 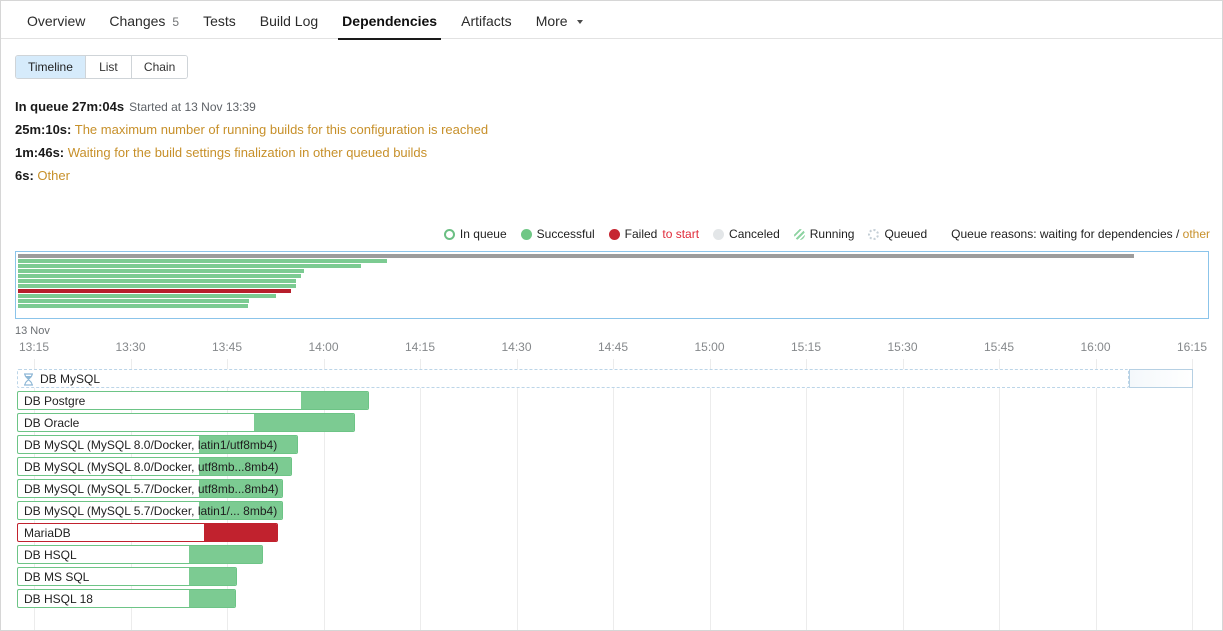 What do you see at coordinates (1196, 234) in the screenshot?
I see `legend-queue-reasons-other-link: other` at bounding box center [1196, 234].